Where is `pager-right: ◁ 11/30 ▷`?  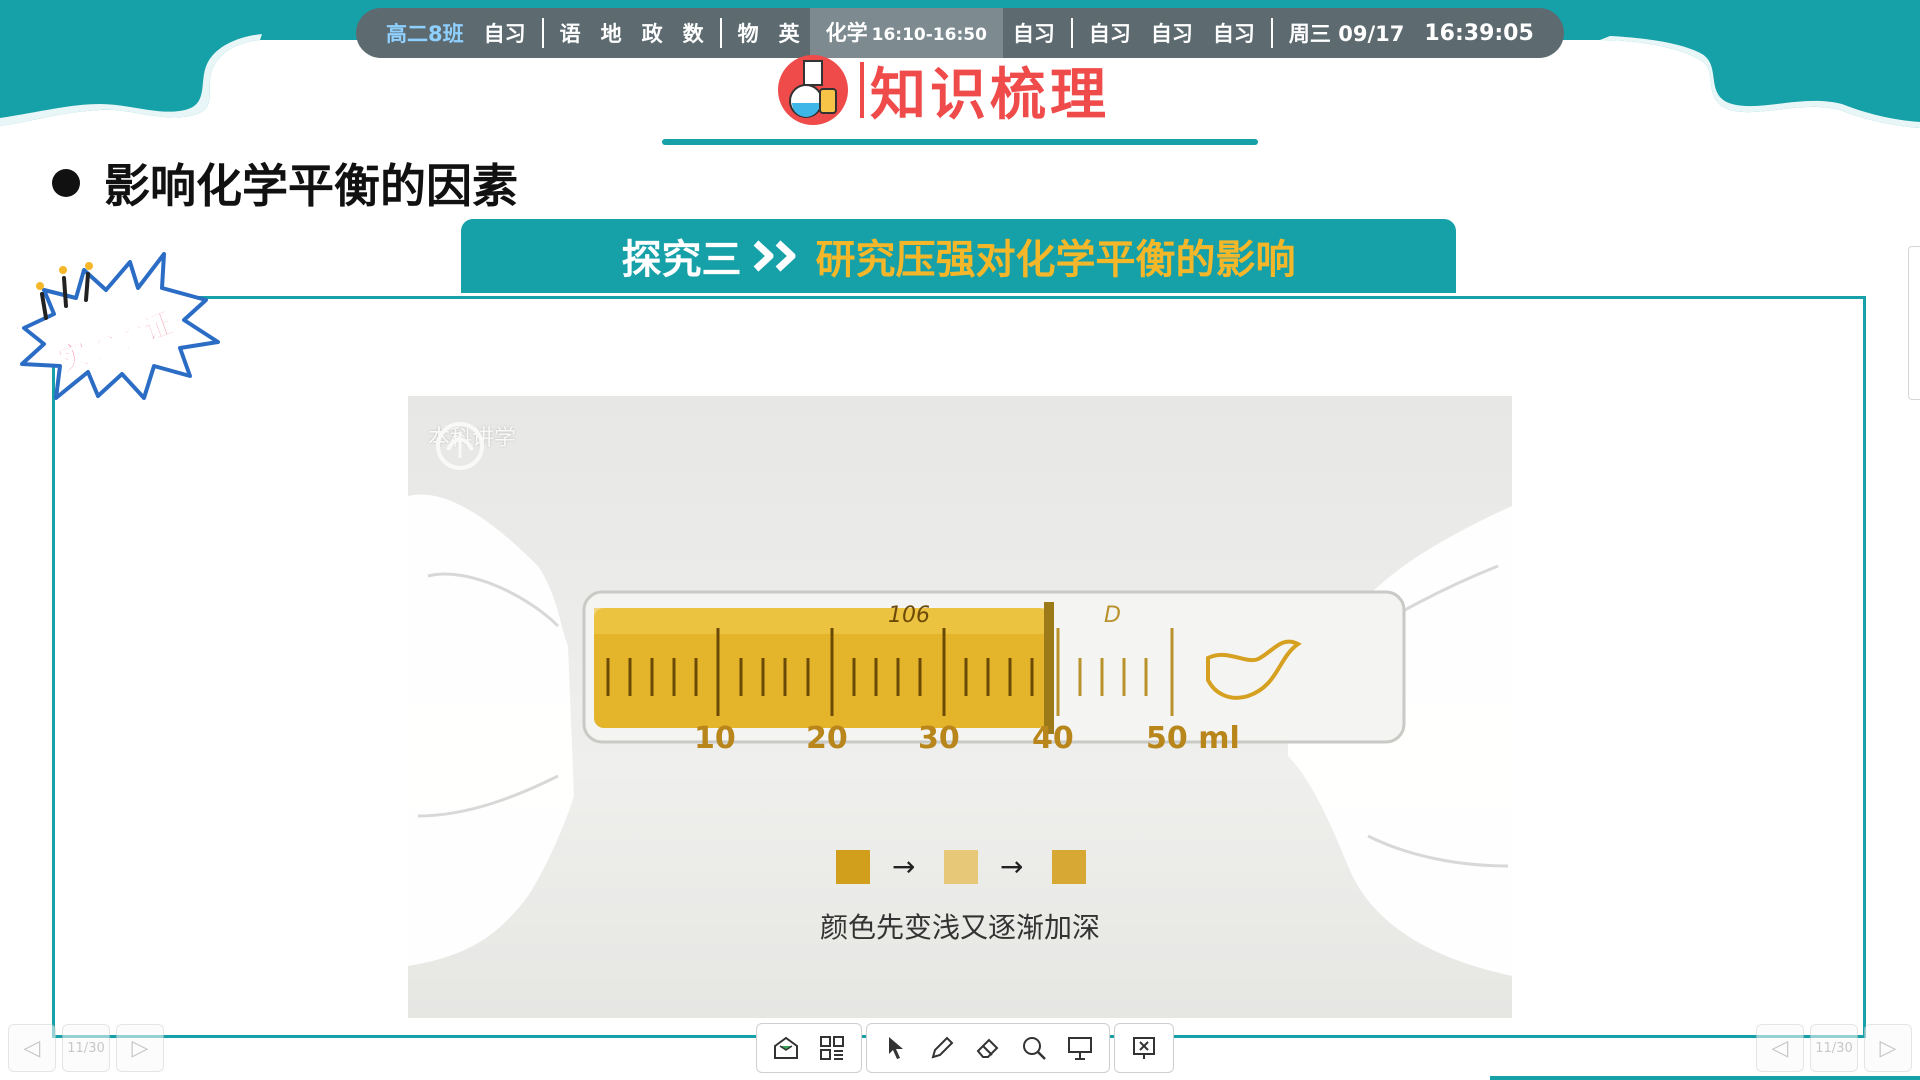 pager-right: ◁ 11/30 ▷ is located at coordinates (1834, 1048).